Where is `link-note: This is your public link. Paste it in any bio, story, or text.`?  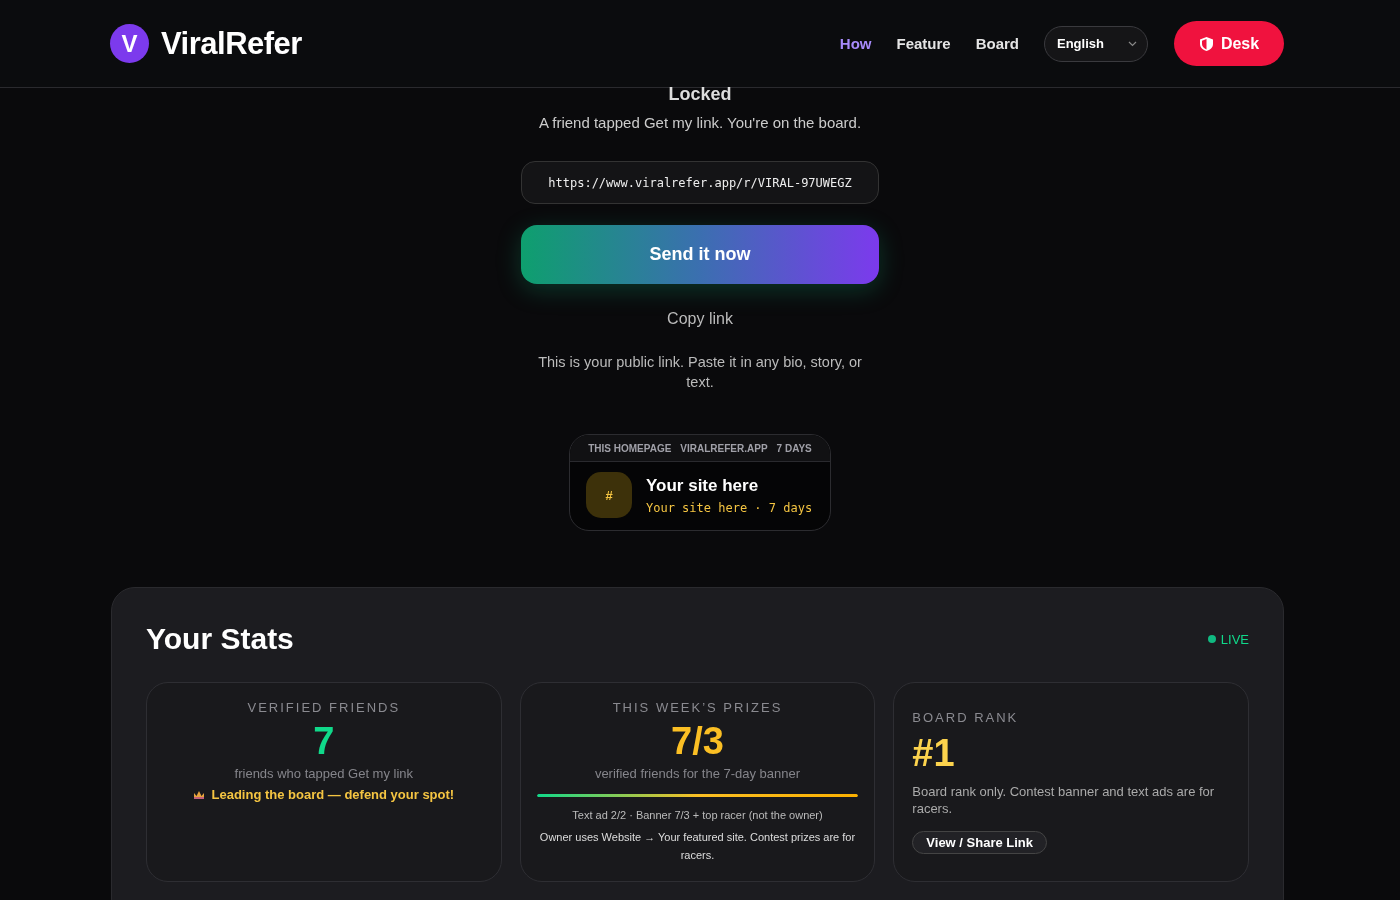
link-note: This is your public link. Paste it in any bio, story, or text. is located at coordinates (700, 372).